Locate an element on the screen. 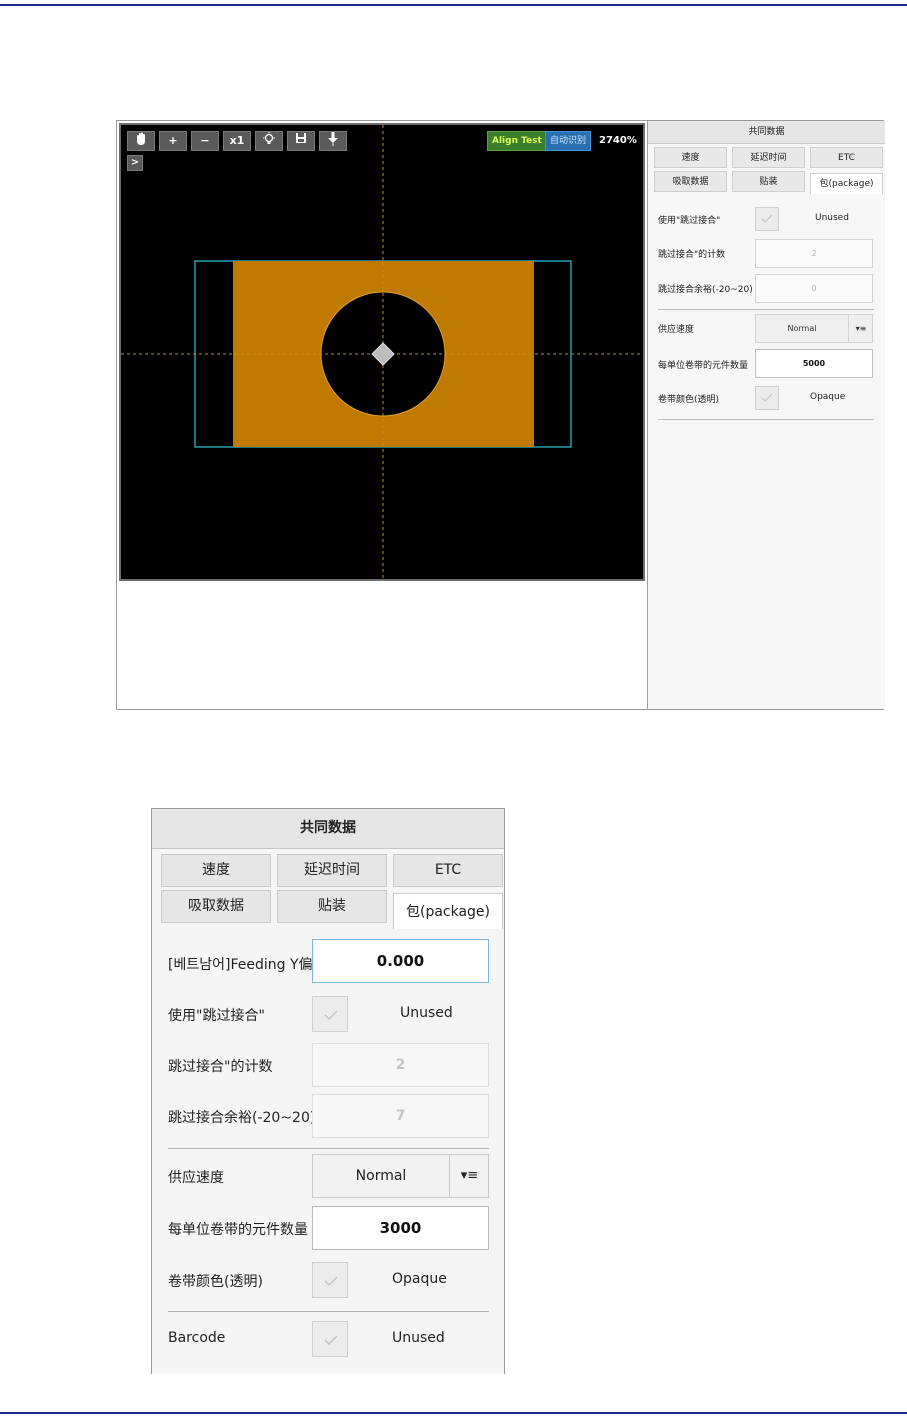 Image resolution: width=907 pixels, height=1424 pixels. bulb-icon is located at coordinates (269, 138).